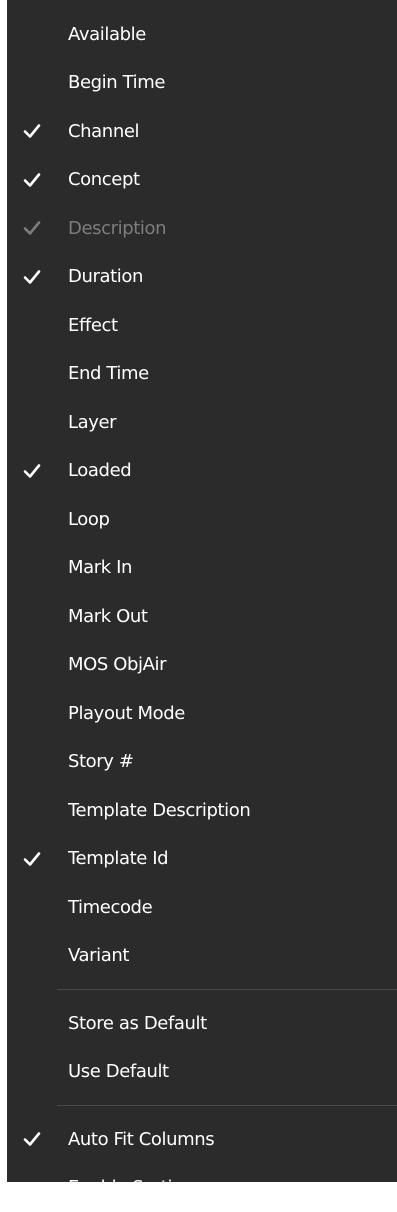 This screenshot has height=1212, width=397. I want to click on menu-item-label: Story #, so click(101, 761).